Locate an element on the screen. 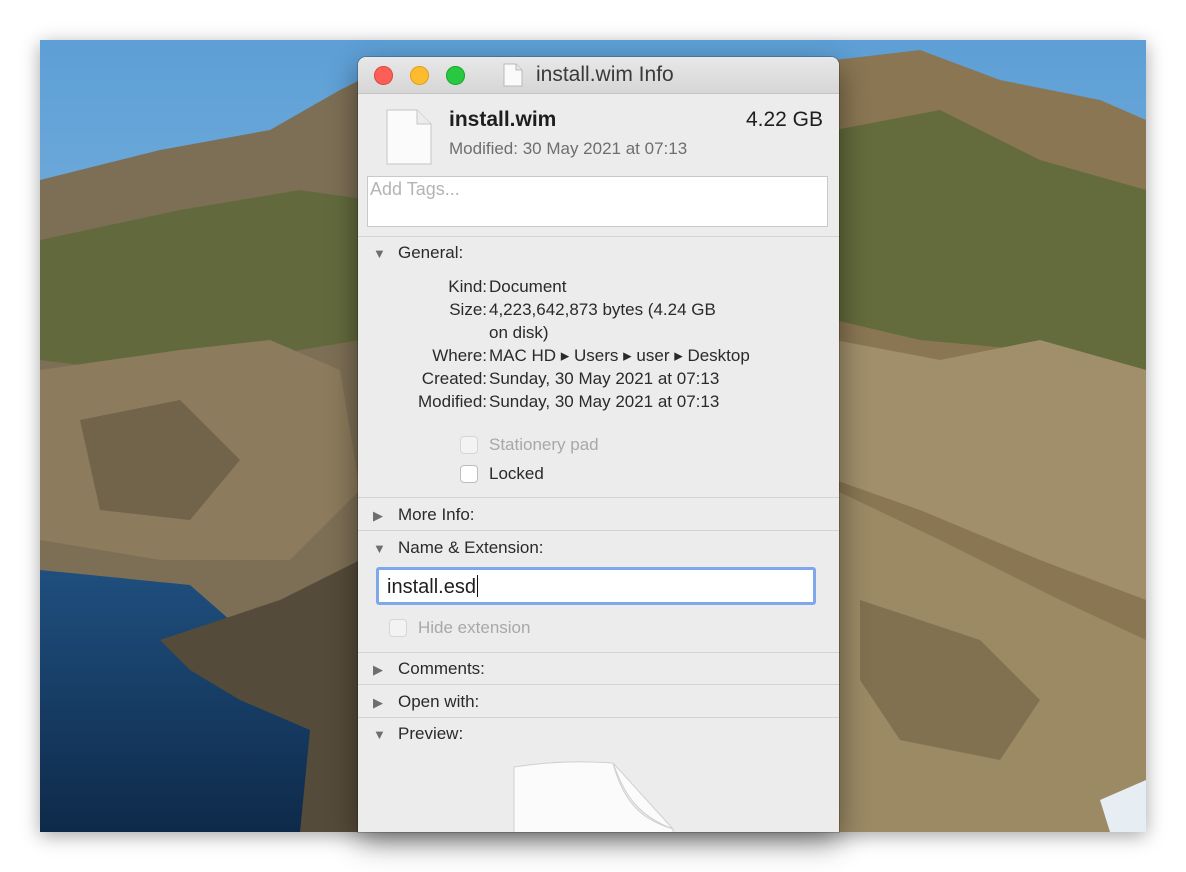 The height and width of the screenshot is (872, 1186). zoom-button is located at coordinates (455, 75).